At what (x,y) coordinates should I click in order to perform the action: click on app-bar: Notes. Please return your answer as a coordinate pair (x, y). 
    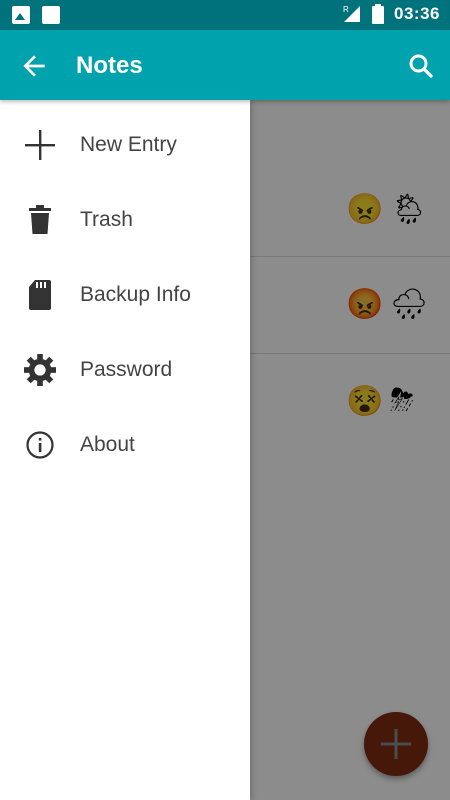
    Looking at the image, I should click on (225, 65).